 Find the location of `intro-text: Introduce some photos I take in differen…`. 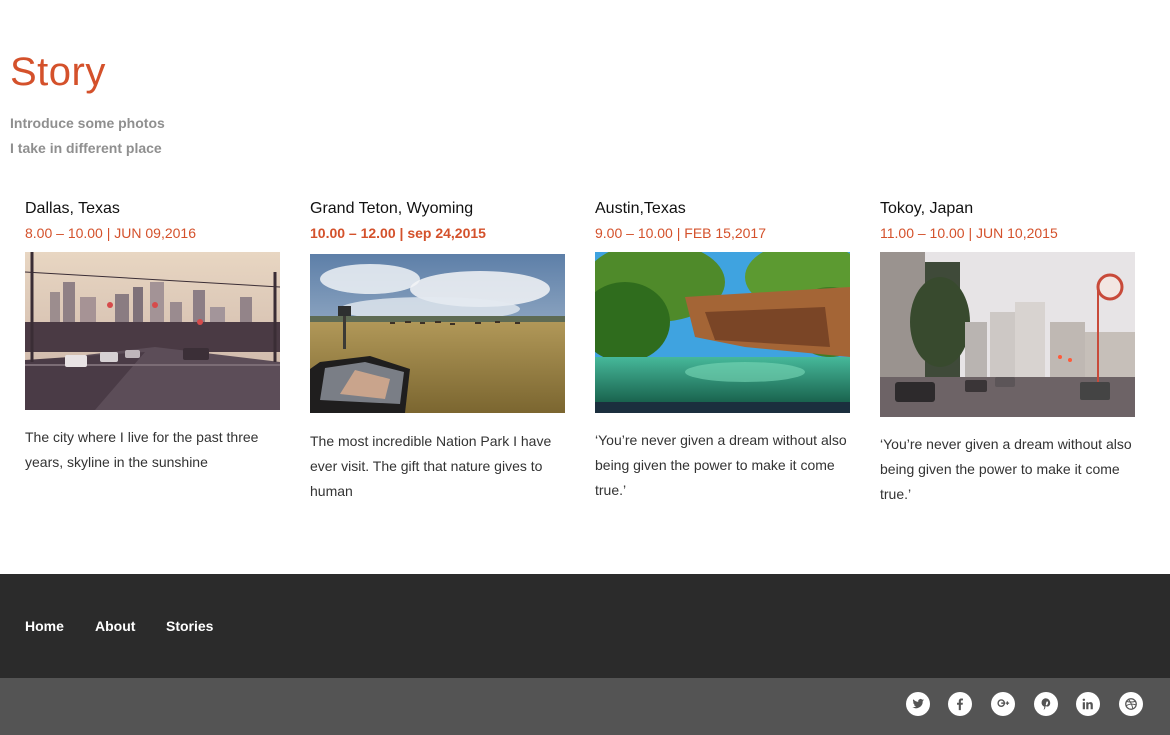

intro-text: Introduce some photos I take in differen… is located at coordinates (87, 136).